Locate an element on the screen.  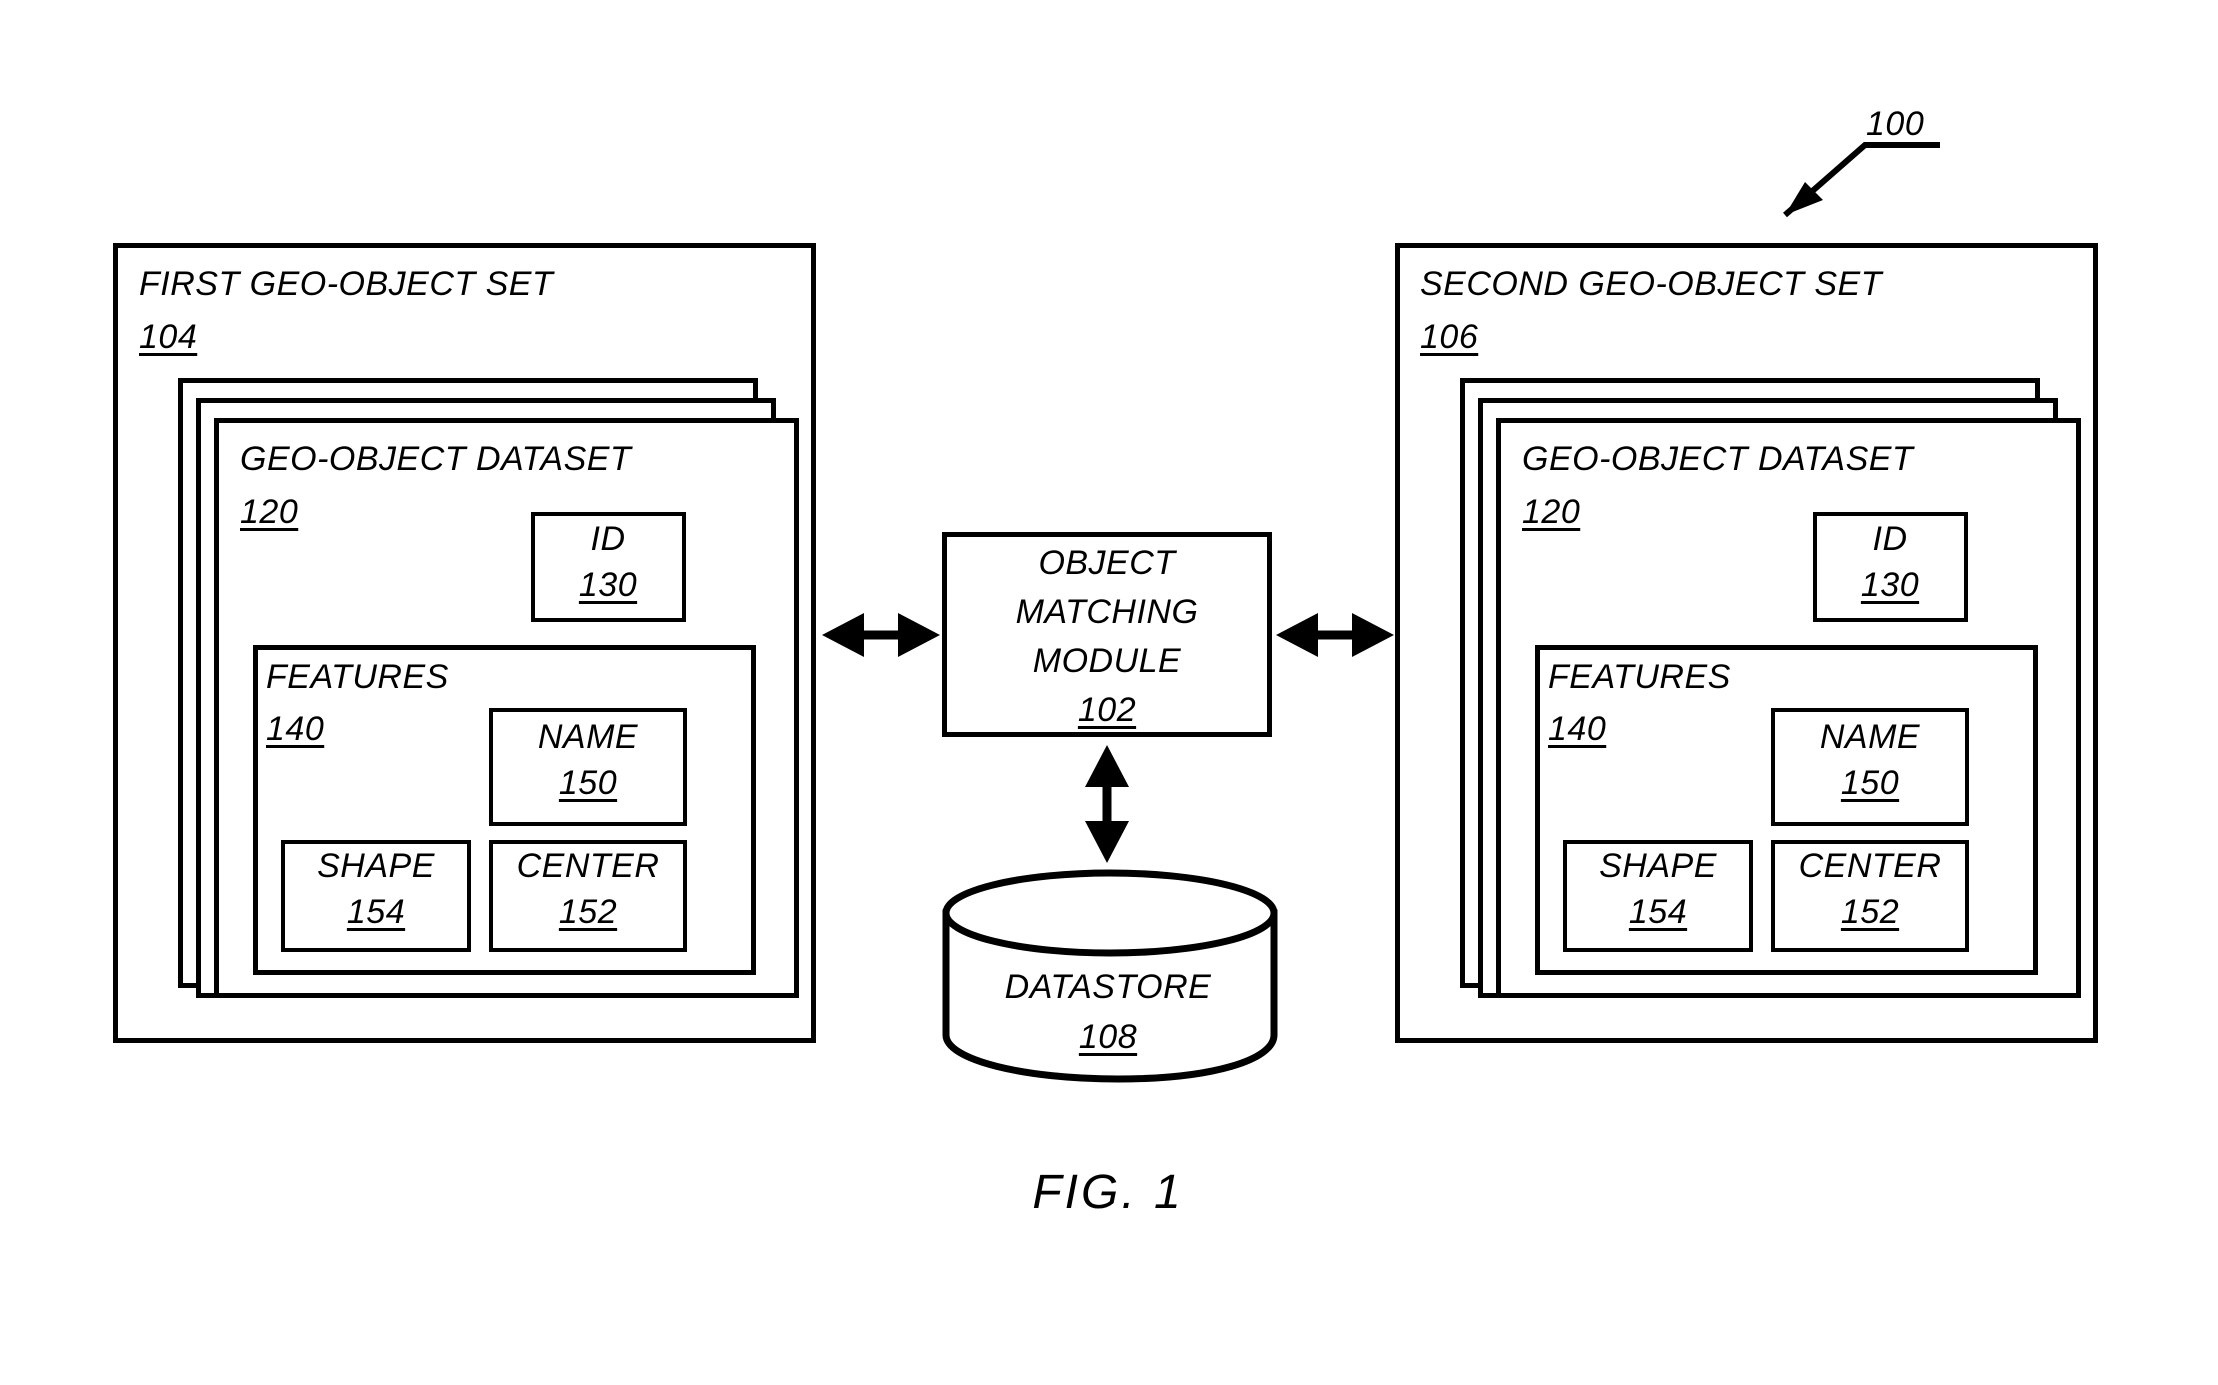
module-title-line1: OBJECT is located at coordinates (1107, 563).